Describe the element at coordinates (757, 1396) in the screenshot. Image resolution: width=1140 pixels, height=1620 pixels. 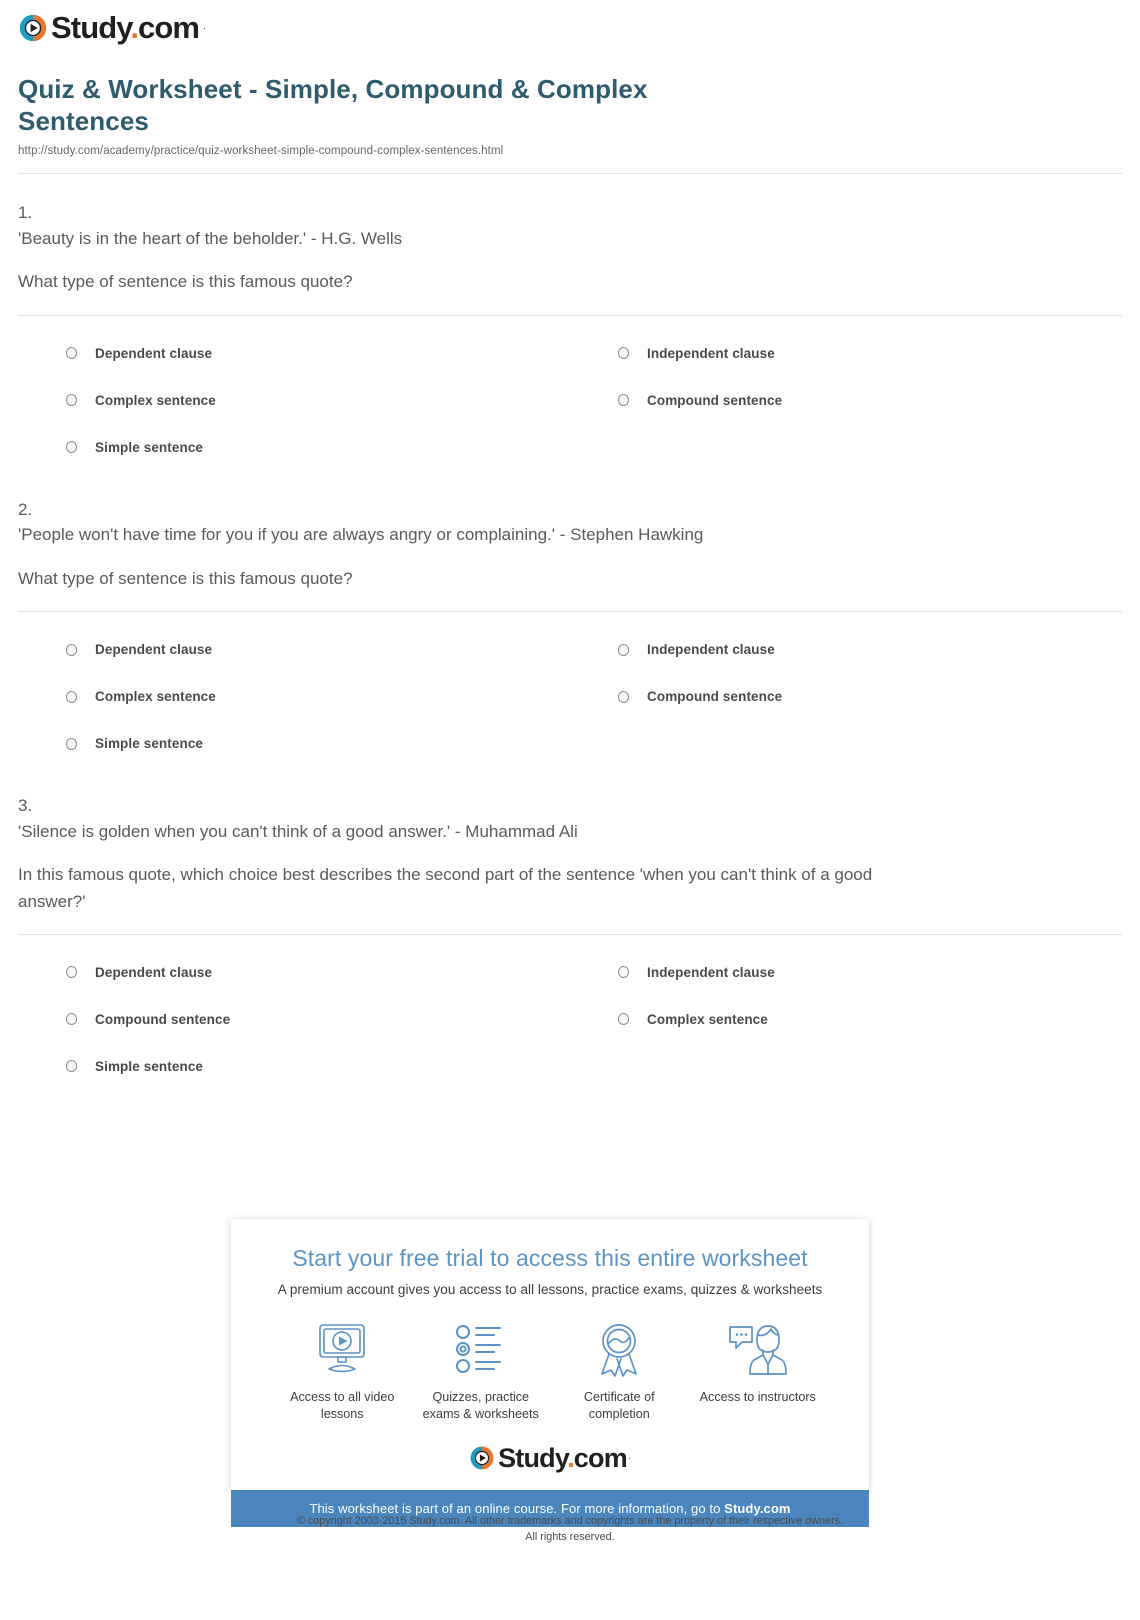
I see `promo-feature-label: Access to instructors` at that location.